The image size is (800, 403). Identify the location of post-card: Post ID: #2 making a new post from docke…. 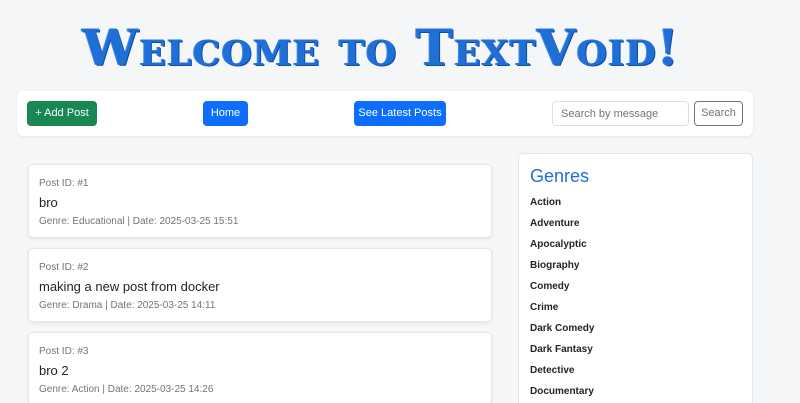
(260, 285).